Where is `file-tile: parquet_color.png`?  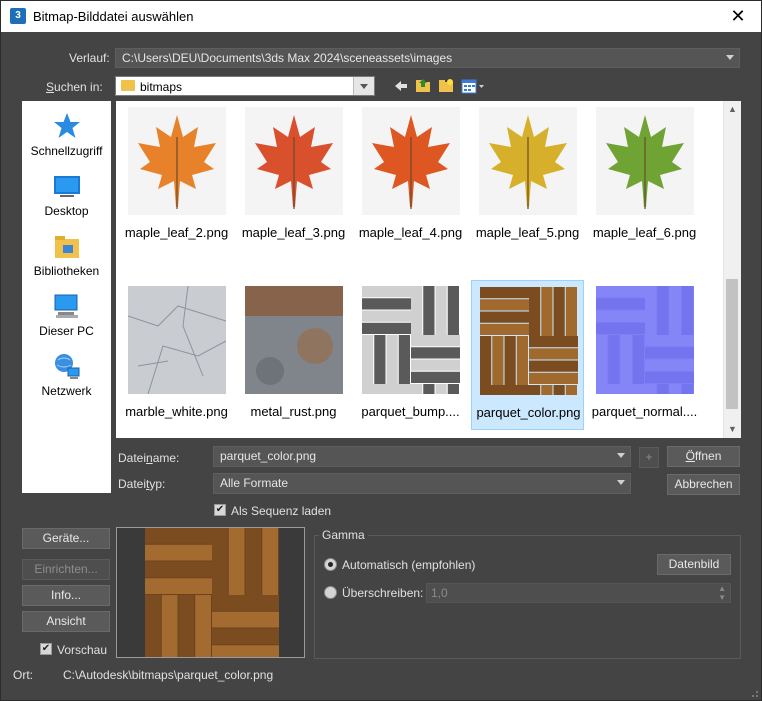
file-tile: parquet_color.png is located at coordinates (527, 357).